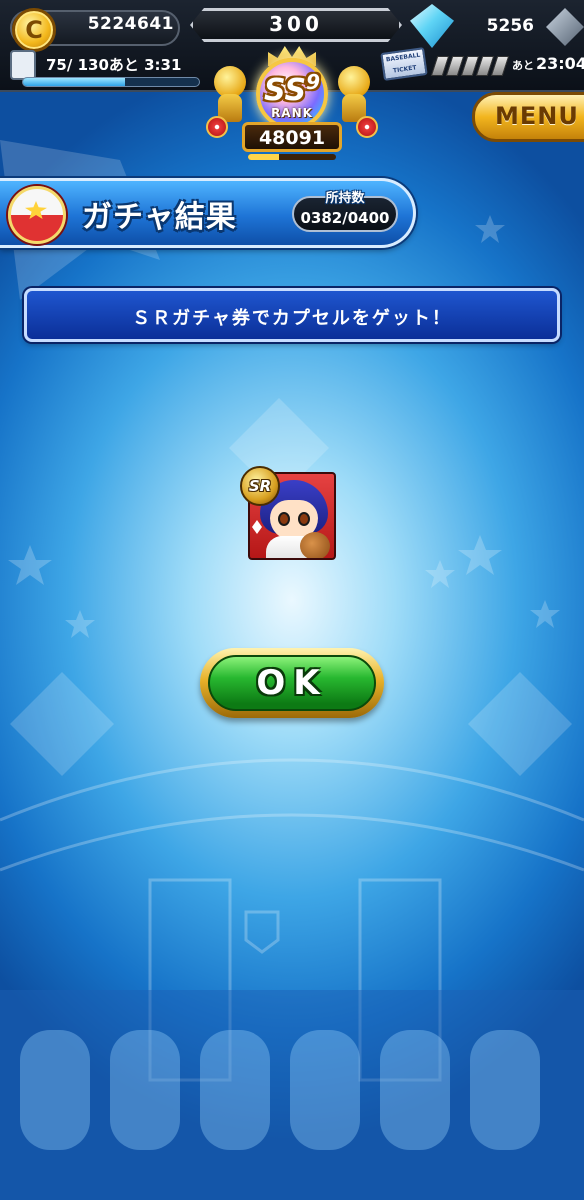 The image size is (584, 1200). I want to click on exp-text: 75/ 130あと 3:31, so click(114, 65).